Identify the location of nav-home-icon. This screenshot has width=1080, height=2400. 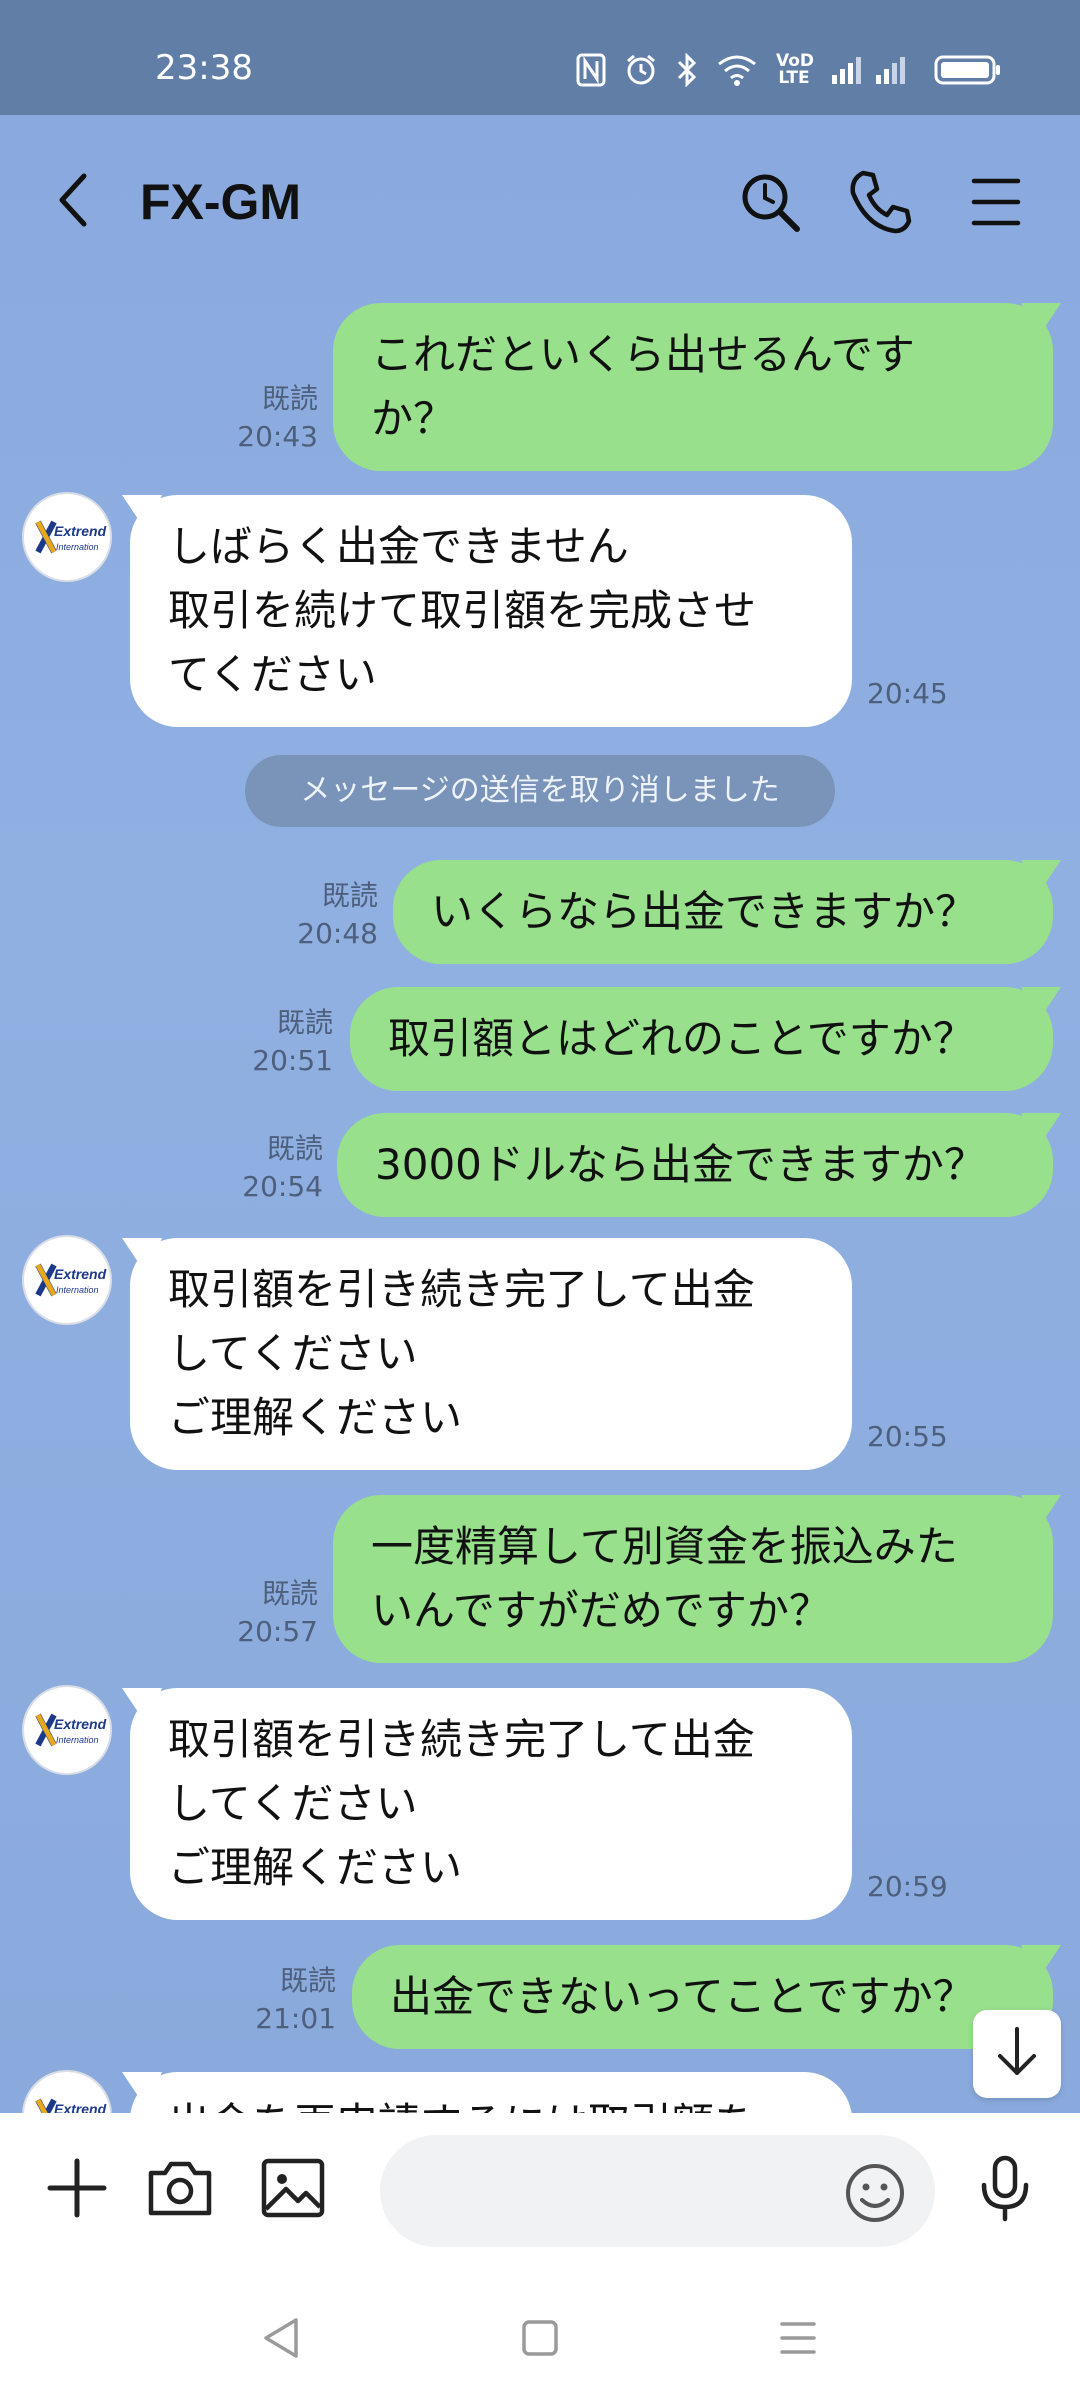
(540, 2338).